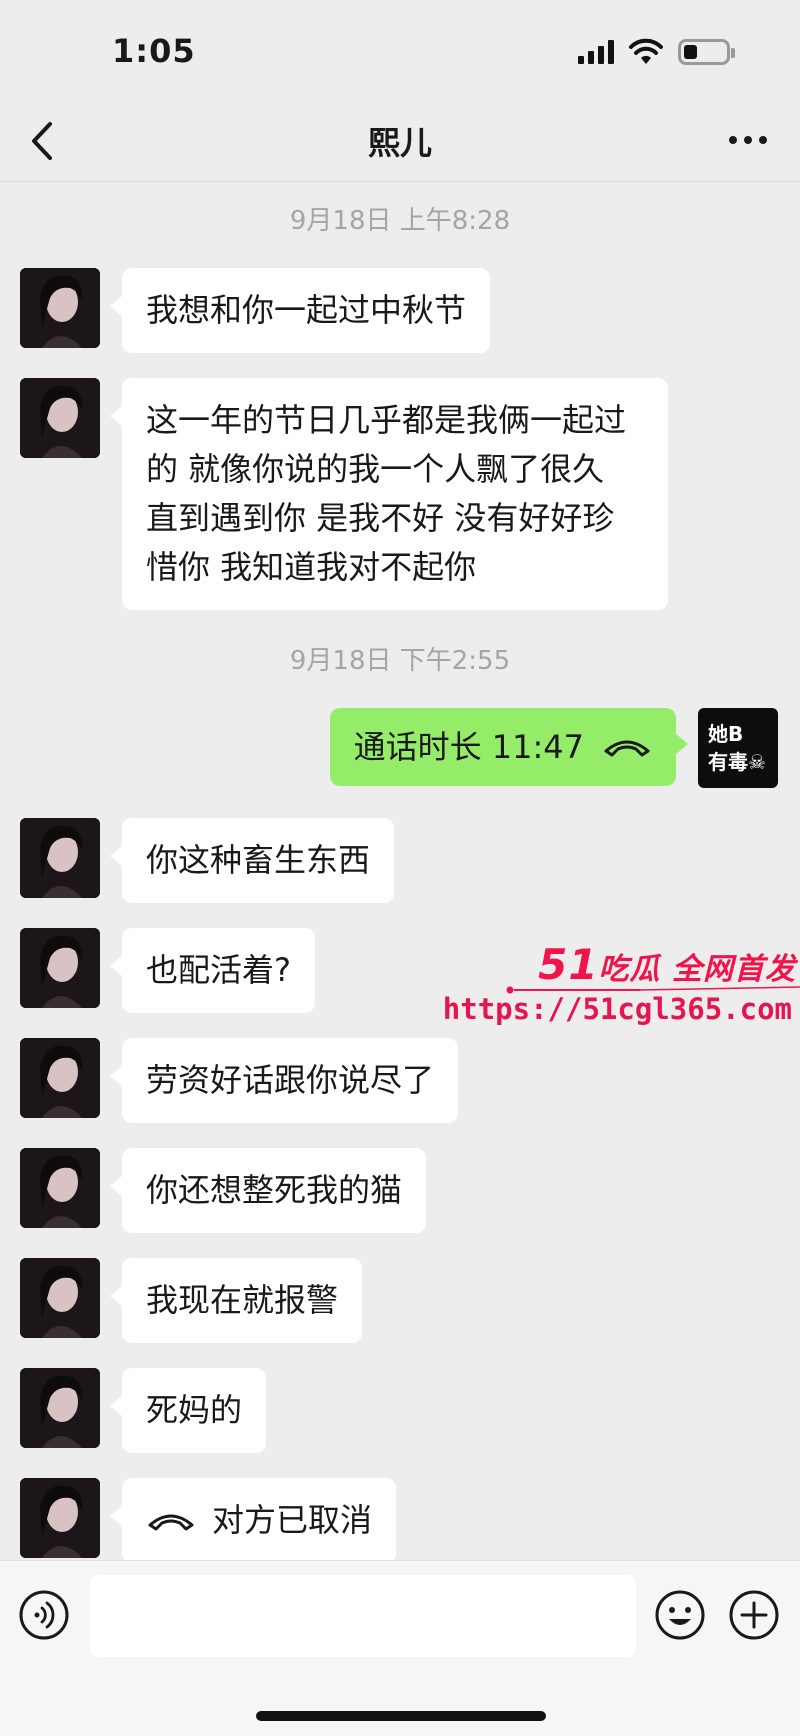 This screenshot has height=1736, width=800. I want to click on self-avatar: 她B 有毒☠, so click(738, 748).